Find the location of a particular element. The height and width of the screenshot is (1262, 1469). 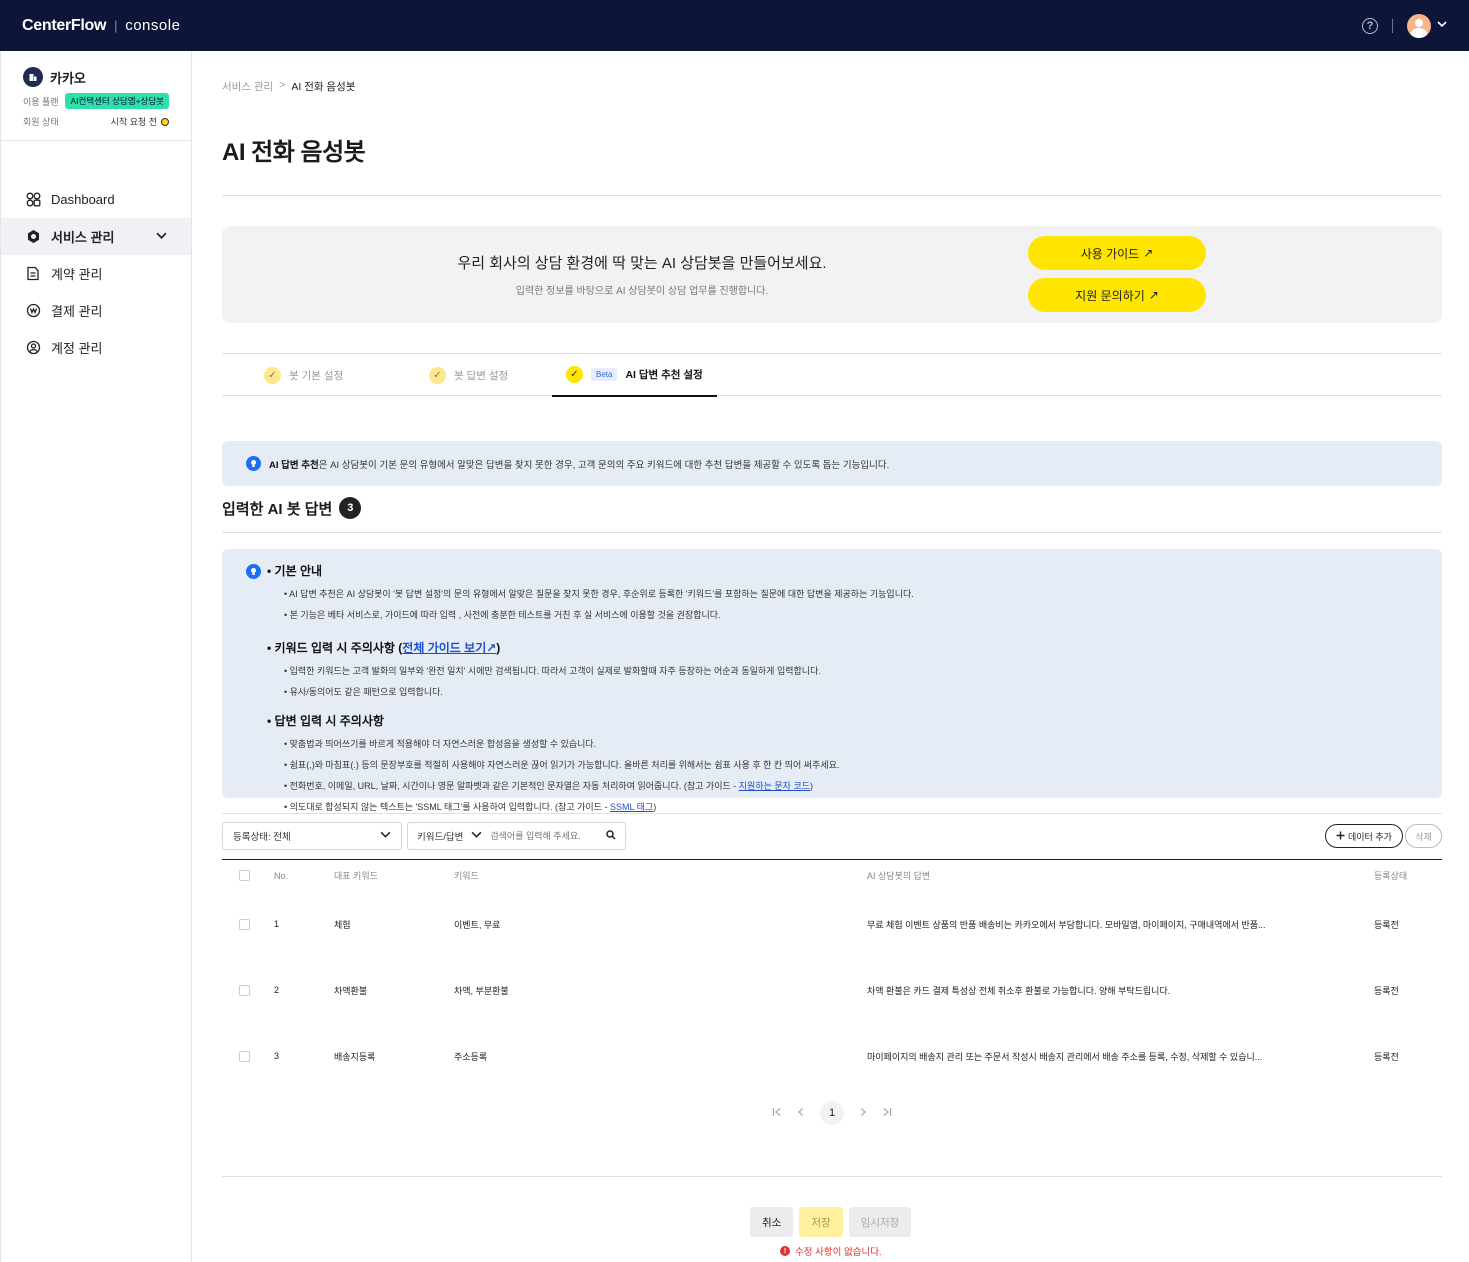

search-box: 키워드/답변 is located at coordinates (516, 836).